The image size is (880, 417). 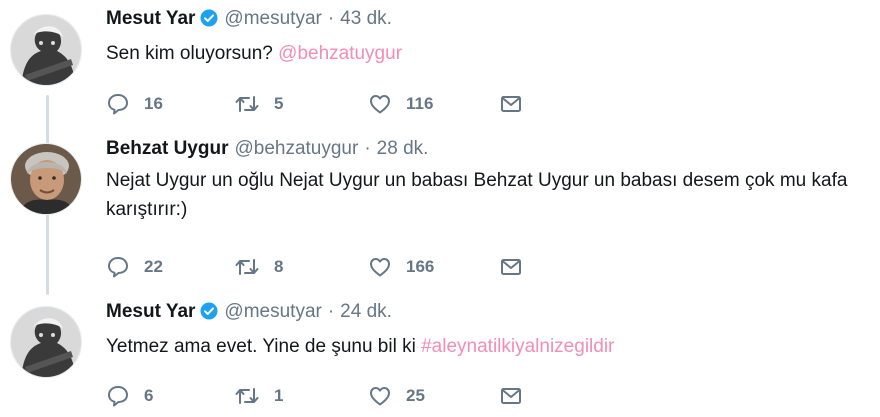 What do you see at coordinates (366, 18) in the screenshot?
I see `timestamp: 43 dk.` at bounding box center [366, 18].